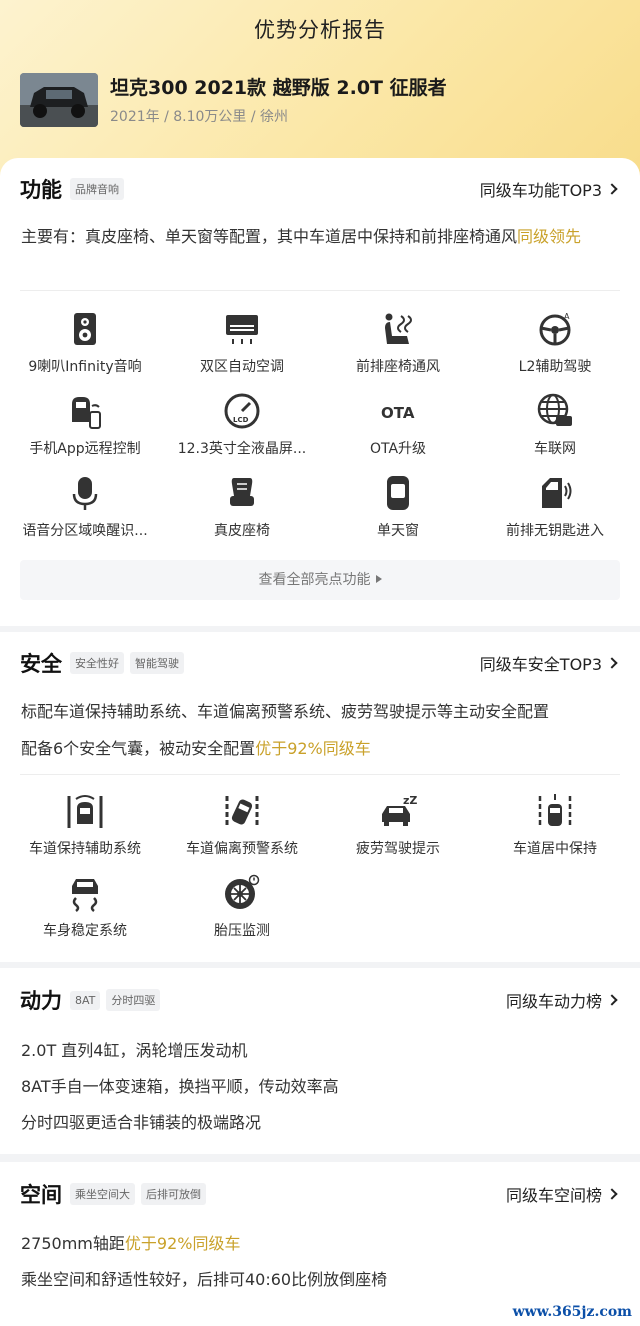 The height and width of the screenshot is (1326, 640). Describe the element at coordinates (242, 492) in the screenshot. I see `leather-seat-icon` at that location.